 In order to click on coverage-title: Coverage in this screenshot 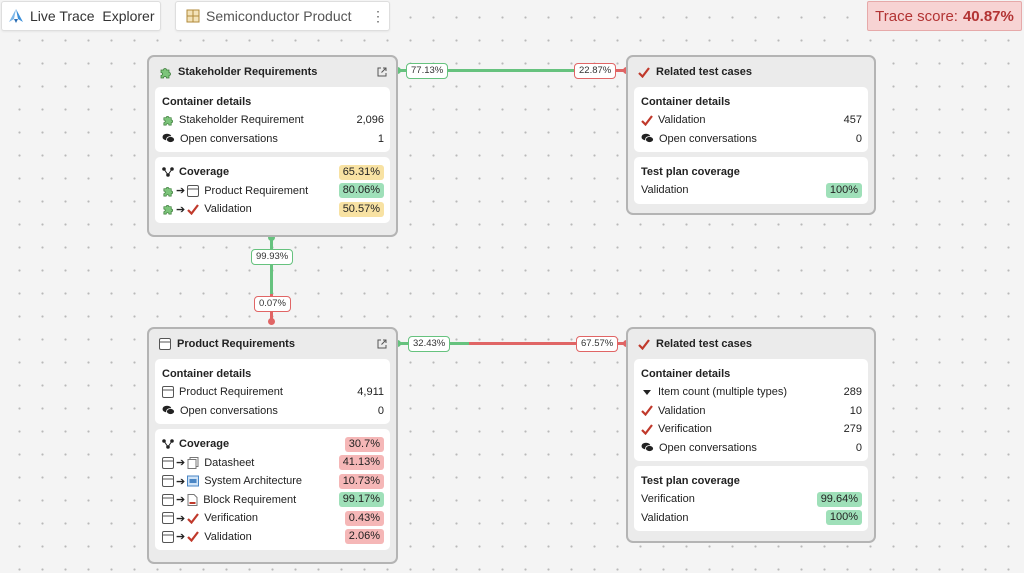, I will do `click(204, 172)`.